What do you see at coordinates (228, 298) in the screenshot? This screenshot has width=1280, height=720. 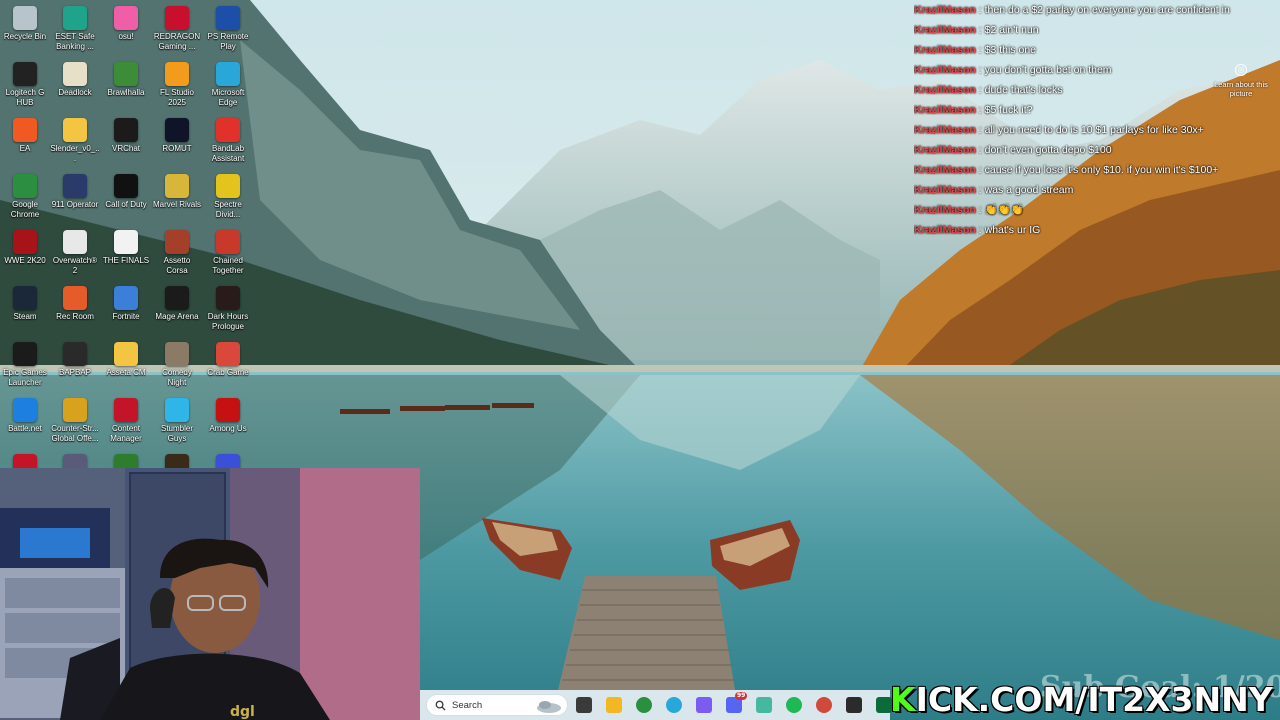 I see `dark-hours-icon` at bounding box center [228, 298].